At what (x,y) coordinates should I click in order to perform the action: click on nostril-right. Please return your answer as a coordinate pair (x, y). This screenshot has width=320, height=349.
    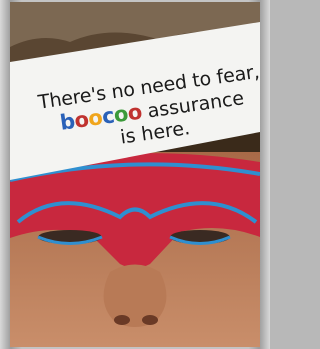
    Looking at the image, I should click on (150, 320).